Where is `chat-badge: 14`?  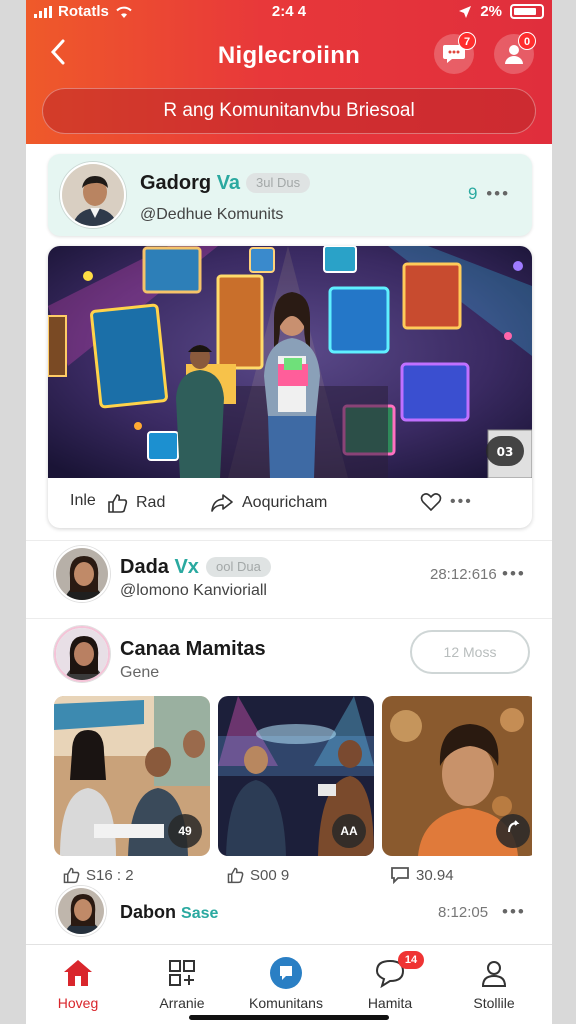
chat-badge: 14 is located at coordinates (411, 960).